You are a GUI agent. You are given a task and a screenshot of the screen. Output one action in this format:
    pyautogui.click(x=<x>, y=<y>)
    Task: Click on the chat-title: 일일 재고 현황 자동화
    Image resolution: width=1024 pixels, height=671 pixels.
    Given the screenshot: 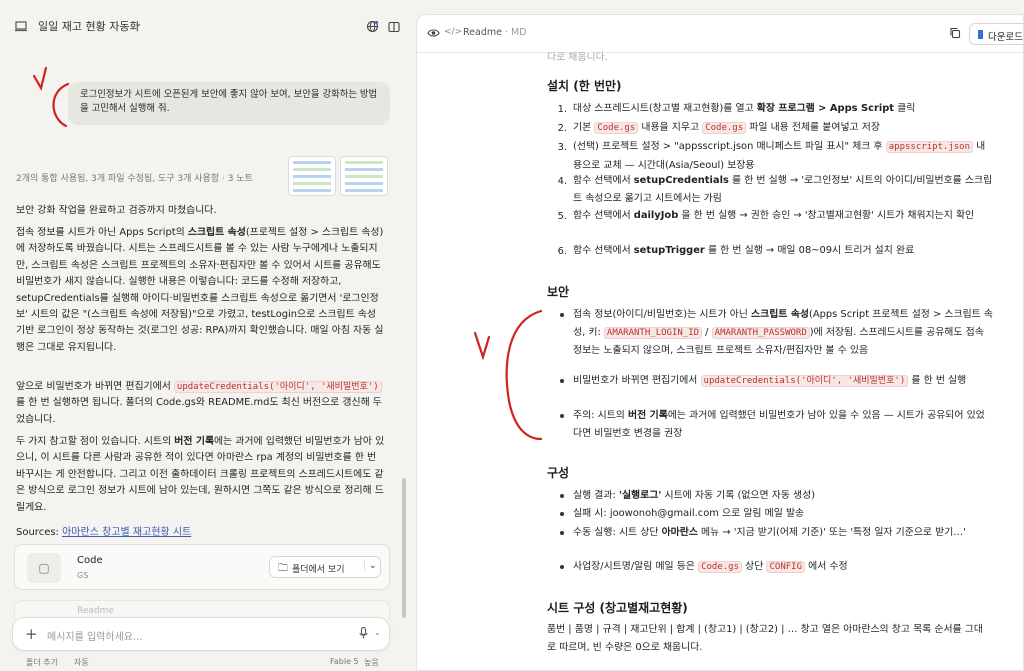 What is the action you would take?
    pyautogui.click(x=89, y=26)
    